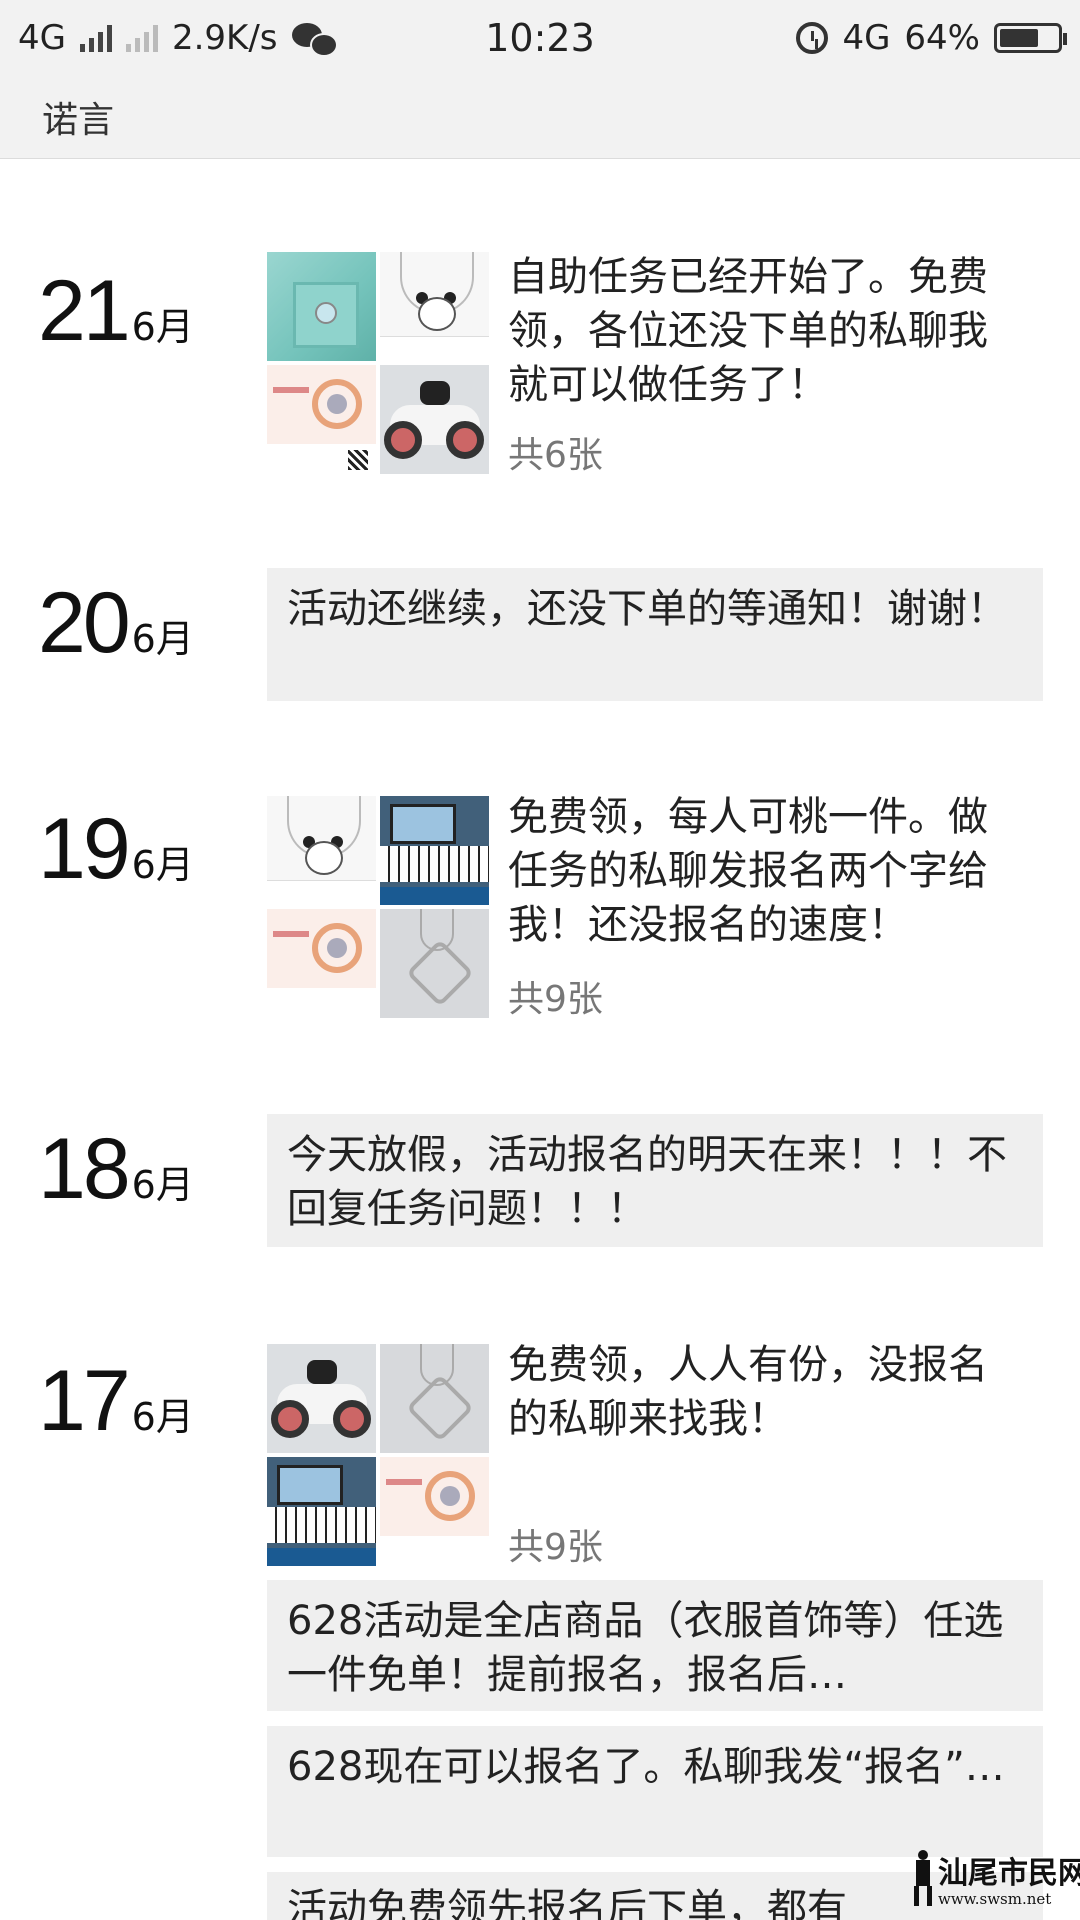  What do you see at coordinates (540, 117) in the screenshot?
I see `app-header: 诺言` at bounding box center [540, 117].